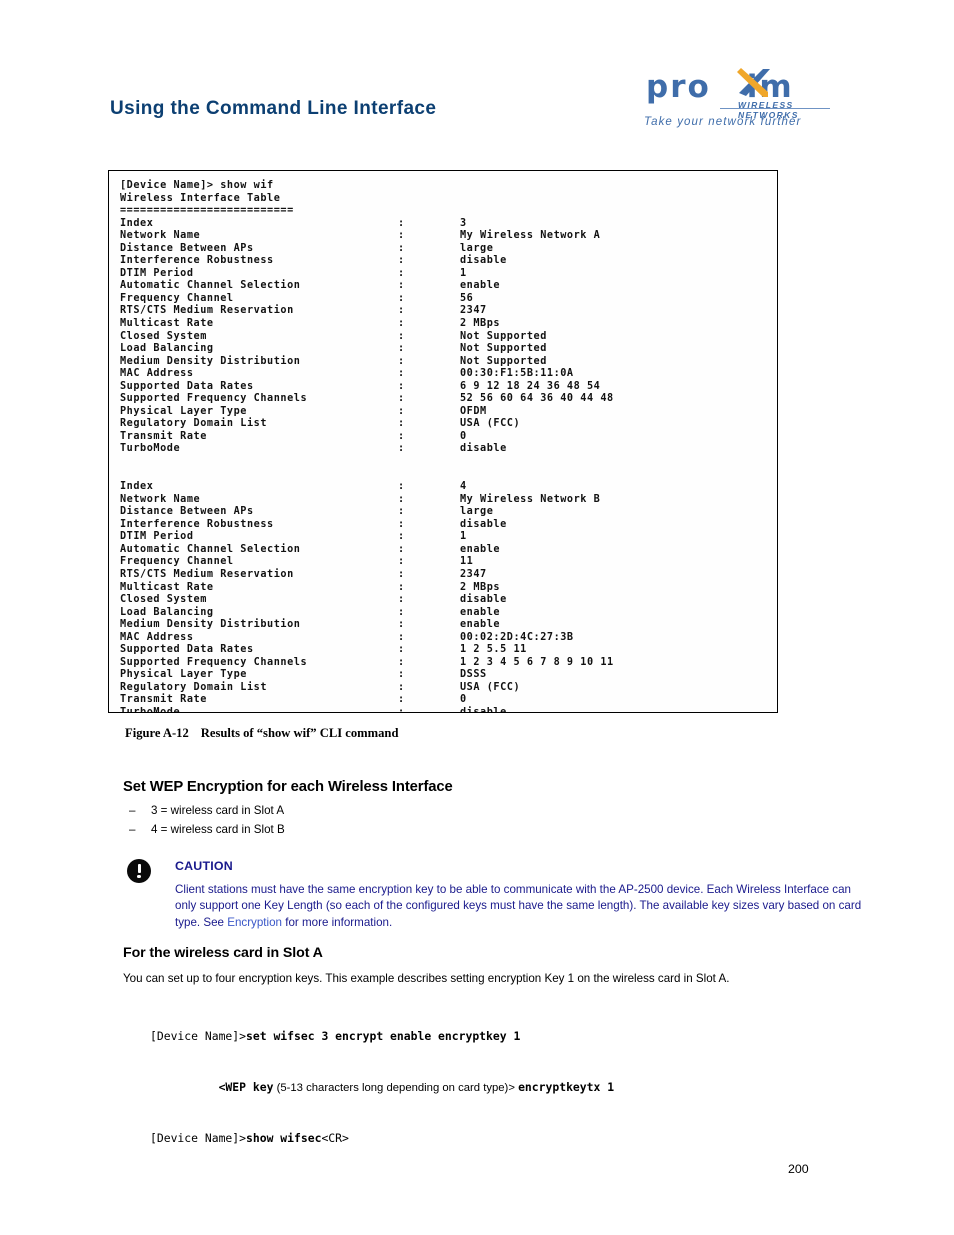 The height and width of the screenshot is (1235, 954). What do you see at coordinates (184, 1087) in the screenshot?
I see `cli-indent` at bounding box center [184, 1087].